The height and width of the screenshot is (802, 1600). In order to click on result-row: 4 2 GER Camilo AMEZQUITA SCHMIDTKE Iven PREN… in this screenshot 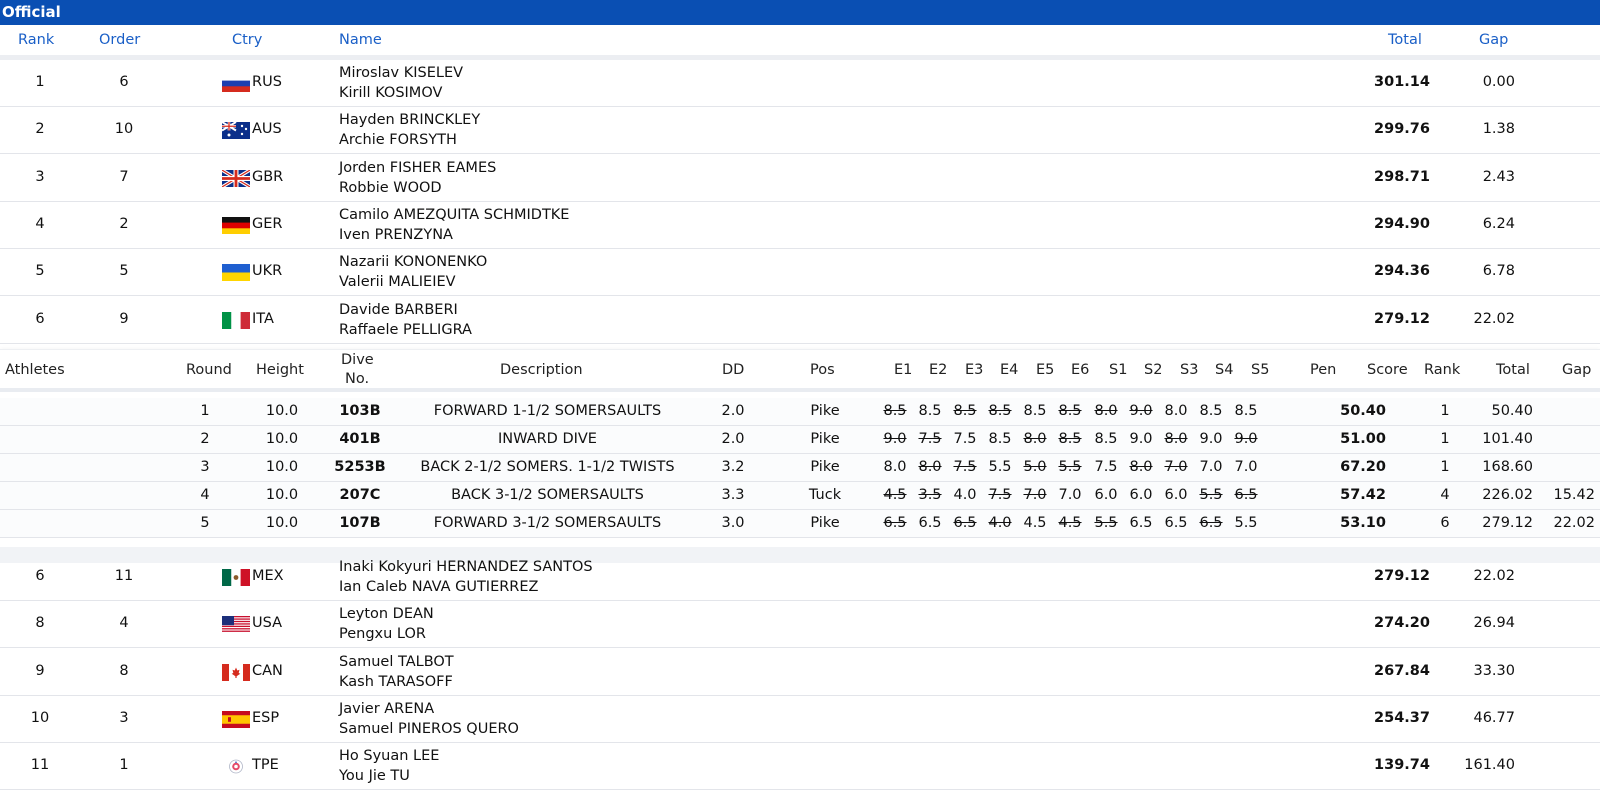, I will do `click(800, 225)`.